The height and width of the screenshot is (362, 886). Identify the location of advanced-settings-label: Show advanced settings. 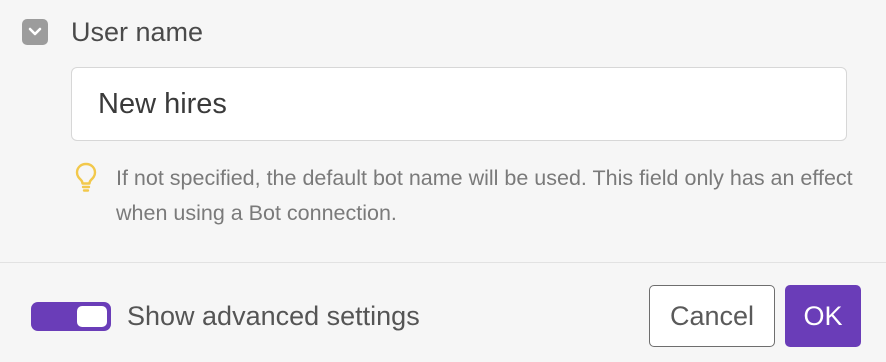
(273, 316).